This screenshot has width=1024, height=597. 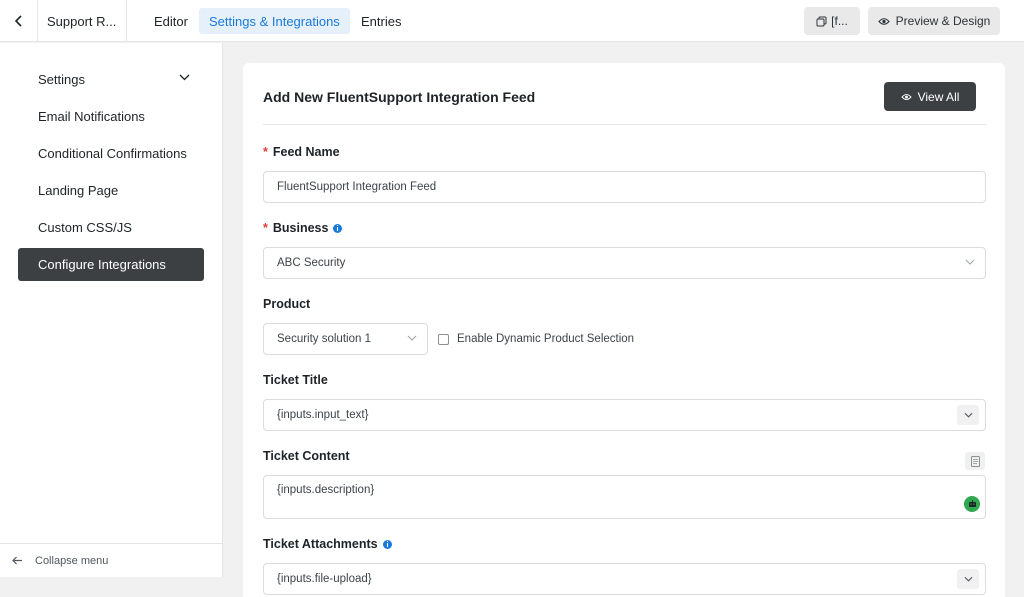 I want to click on ticket-content-label: Ticket Content, so click(x=306, y=456).